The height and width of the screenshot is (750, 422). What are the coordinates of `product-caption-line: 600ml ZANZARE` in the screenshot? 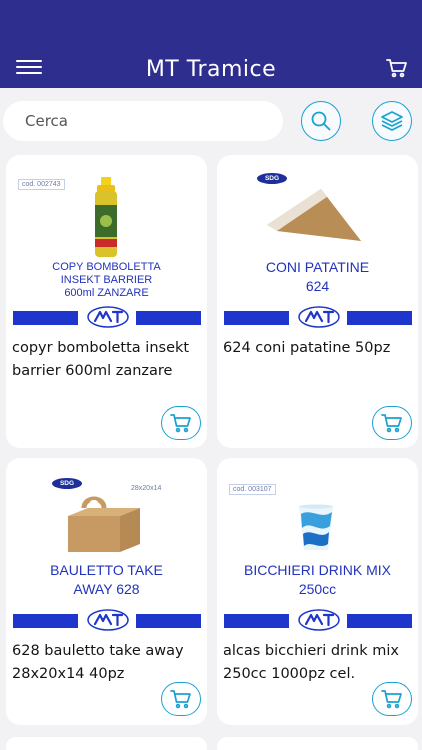 It's located at (106, 293).